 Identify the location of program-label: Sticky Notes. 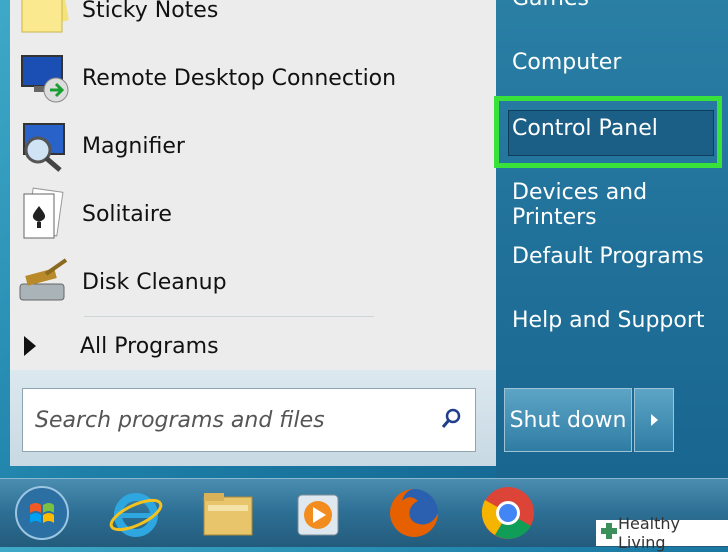
(150, 11).